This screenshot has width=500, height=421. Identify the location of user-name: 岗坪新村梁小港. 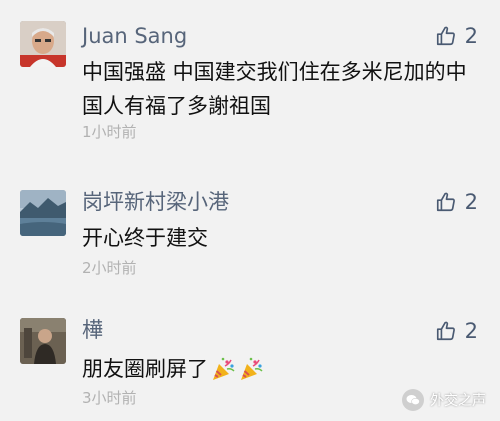
(155, 202).